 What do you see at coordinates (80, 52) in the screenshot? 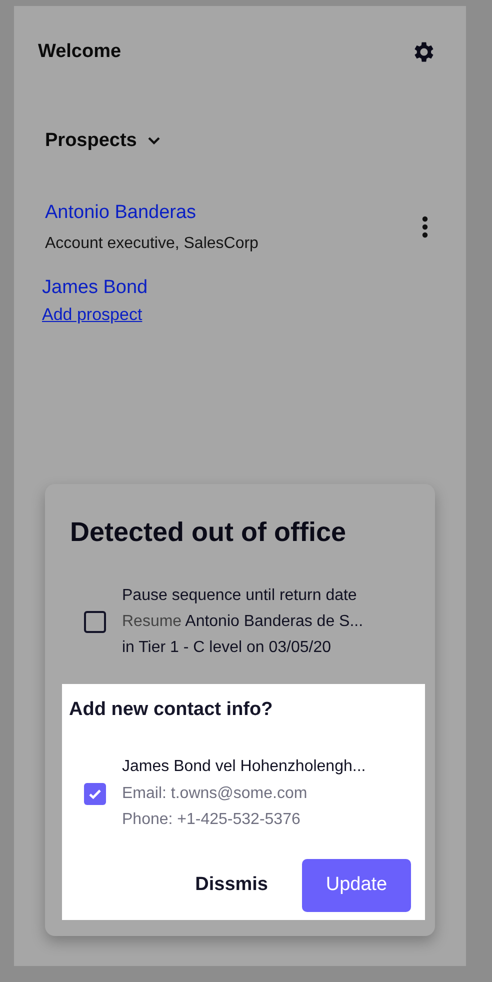
I see `header-title: Welcome` at bounding box center [80, 52].